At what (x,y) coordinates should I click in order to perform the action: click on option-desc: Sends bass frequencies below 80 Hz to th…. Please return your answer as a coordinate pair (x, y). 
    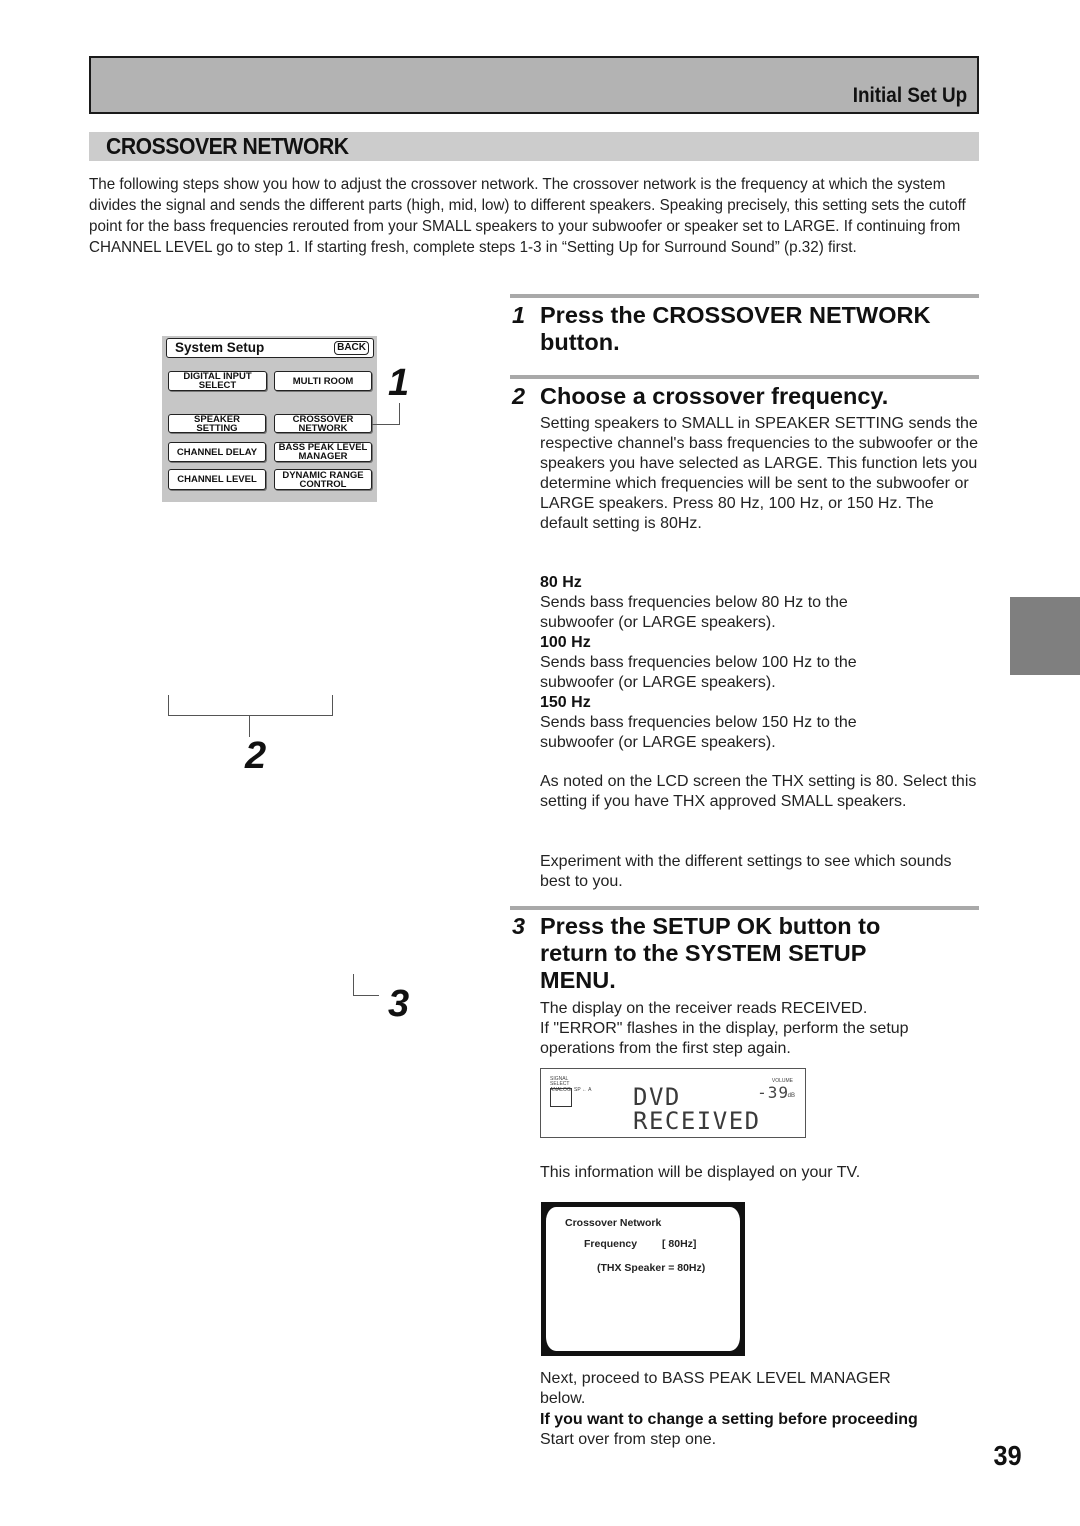
    Looking at the image, I should click on (694, 612).